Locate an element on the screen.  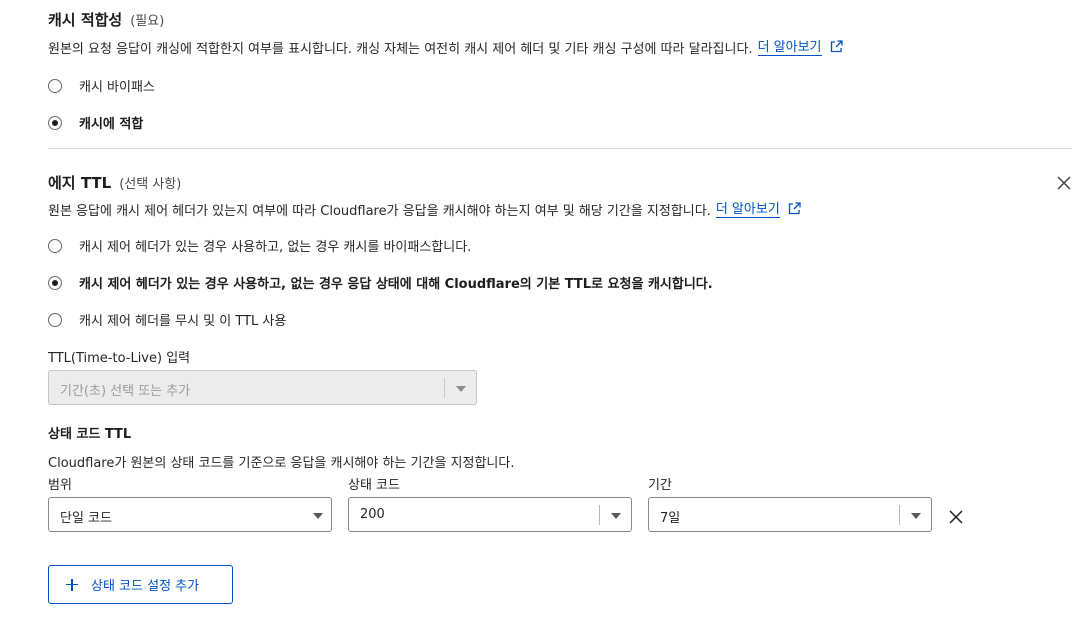
section-divider is located at coordinates (560, 148).